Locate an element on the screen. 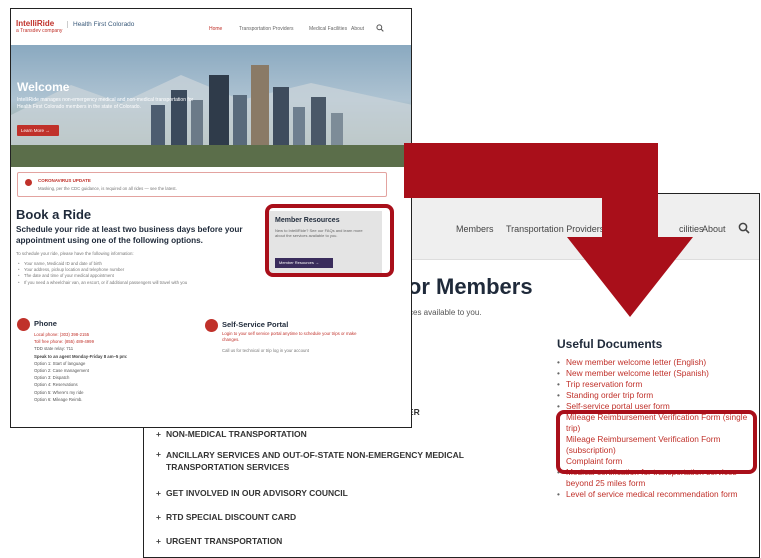  phone-option: Option 2: Case management is located at coordinates (61, 371).